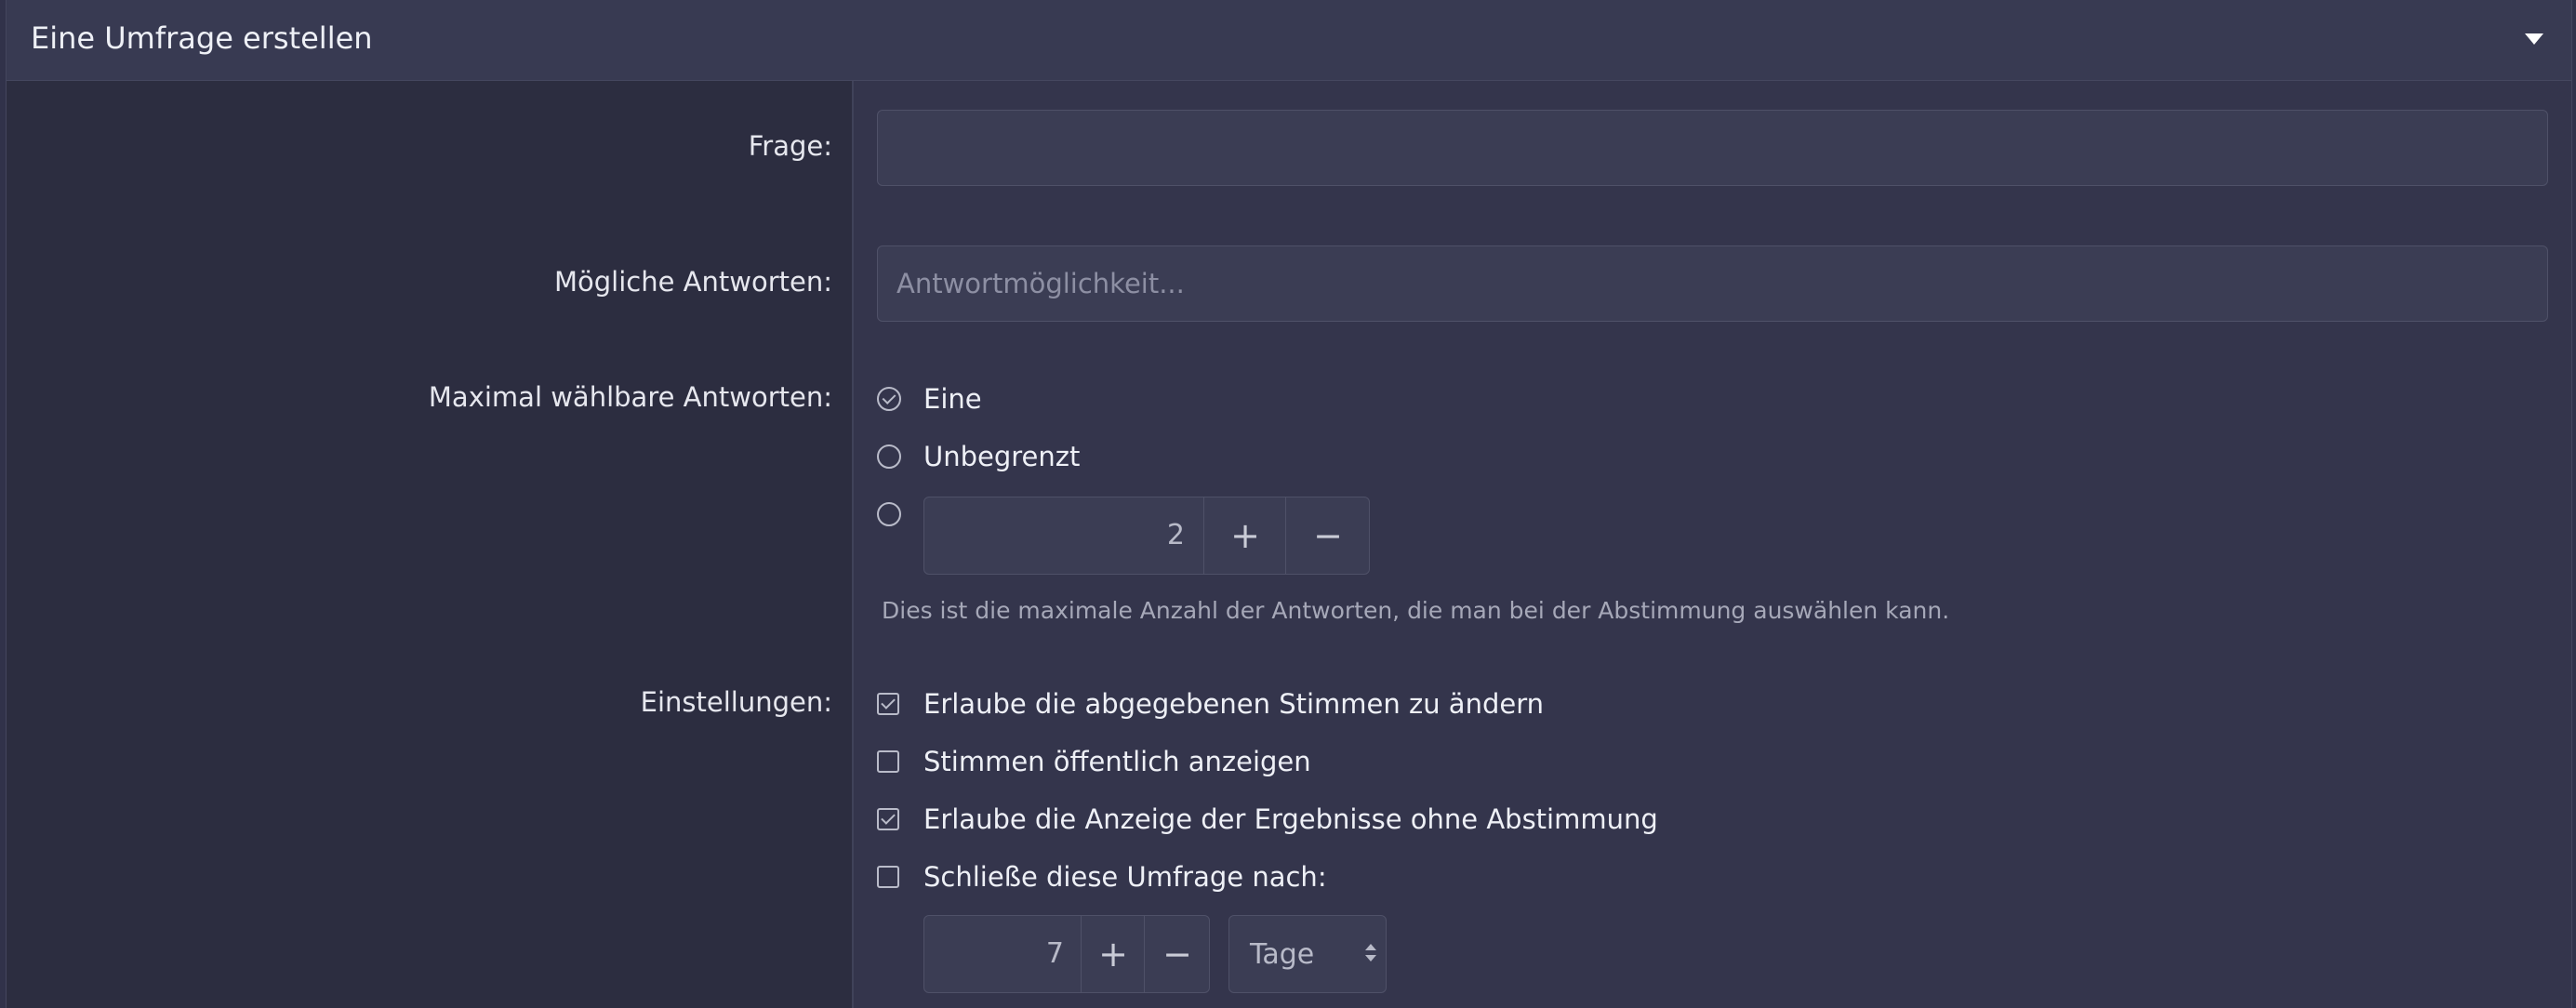  Describe the element at coordinates (1712, 283) in the screenshot. I see `answer-option-input` at that location.